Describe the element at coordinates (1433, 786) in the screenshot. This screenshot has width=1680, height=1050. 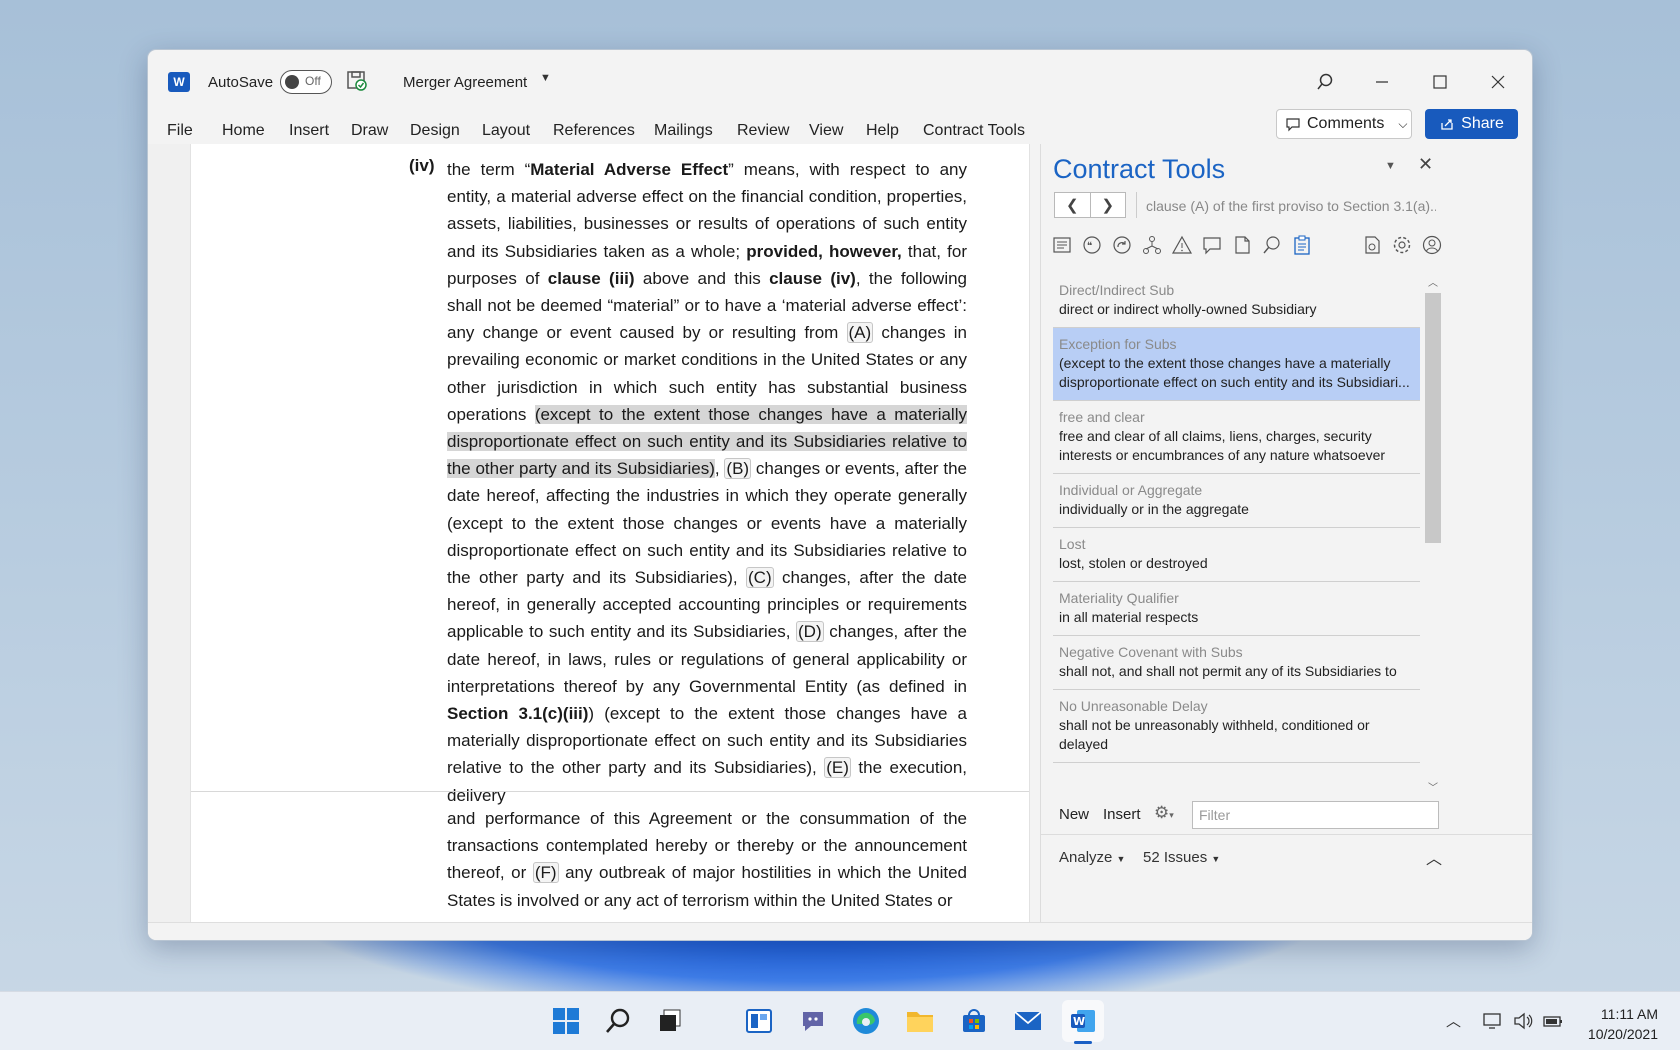
I see `scroll-down-icon: ﹀` at that location.